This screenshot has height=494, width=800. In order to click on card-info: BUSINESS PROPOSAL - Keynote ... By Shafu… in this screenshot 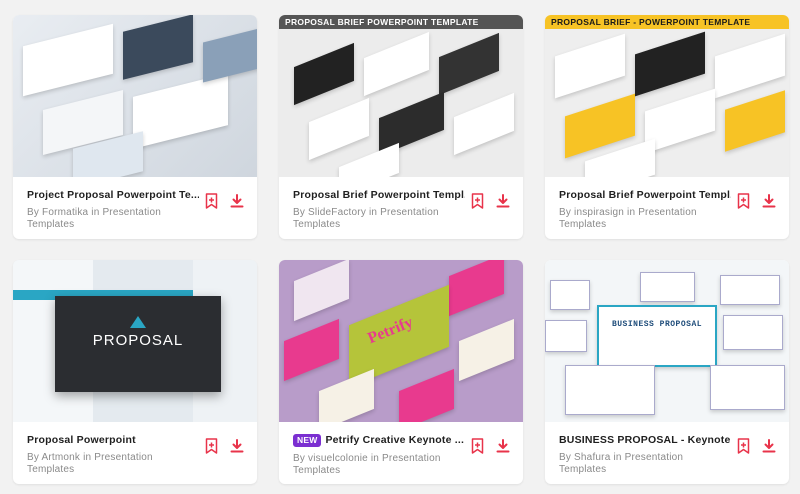, I will do `click(667, 453)`.